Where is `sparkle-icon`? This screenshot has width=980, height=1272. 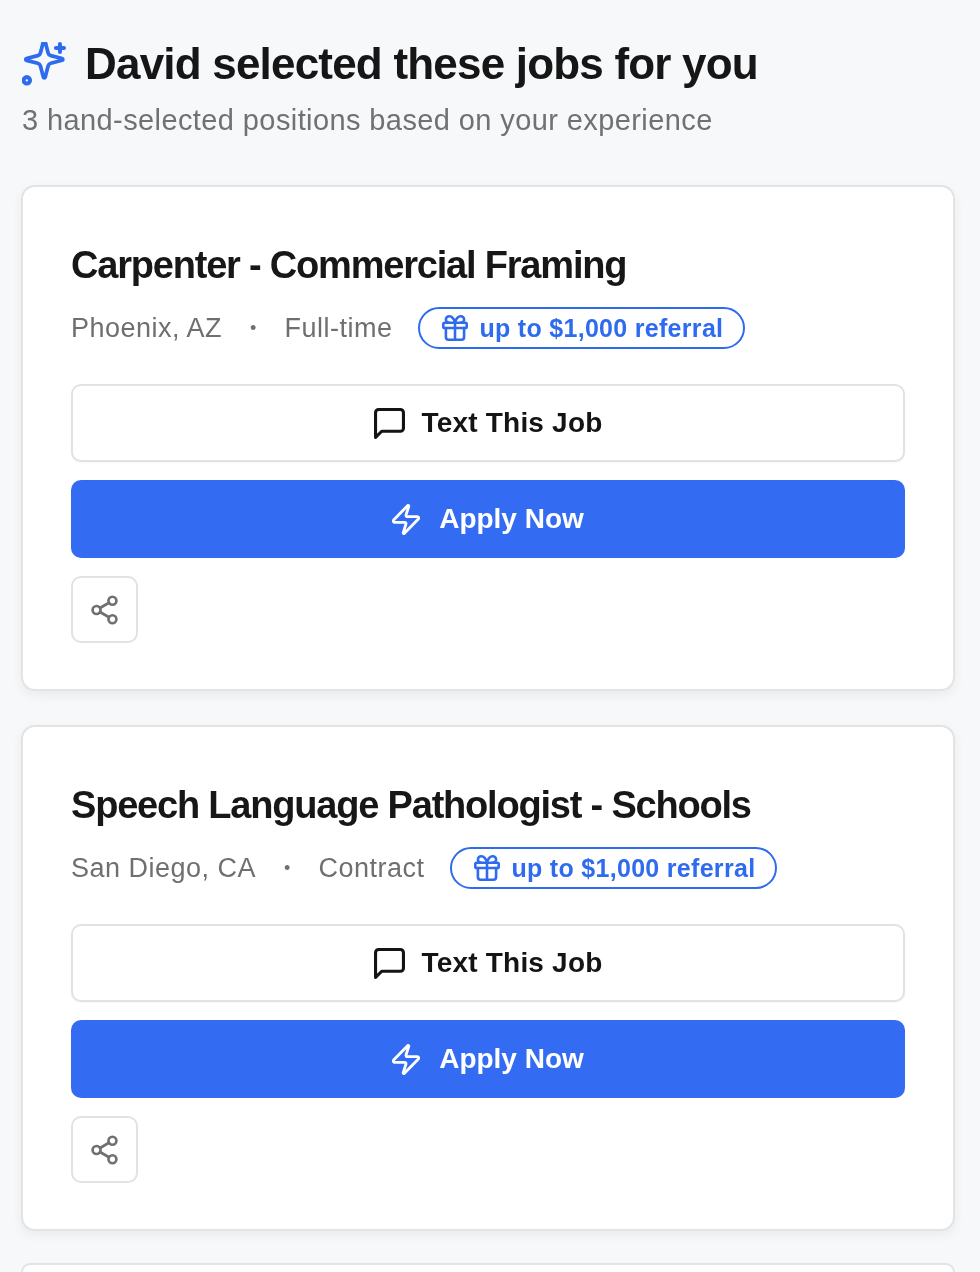
sparkle-icon is located at coordinates (44, 64).